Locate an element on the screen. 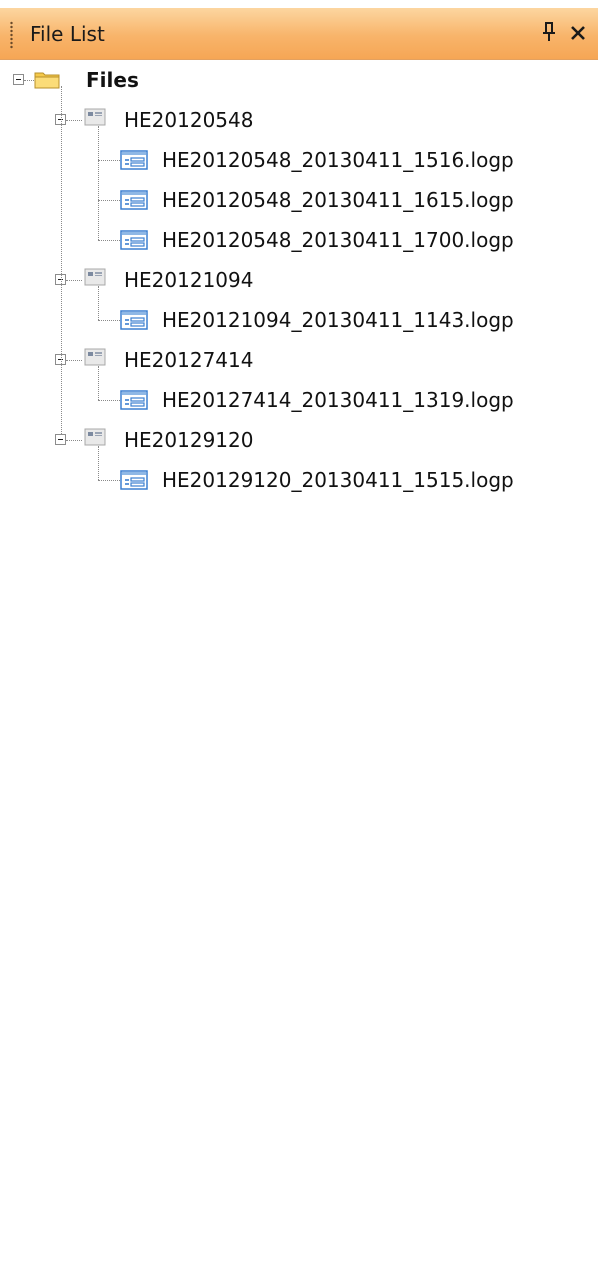 The image size is (598, 1267). panel-title-bar: File List is located at coordinates (299, 34).